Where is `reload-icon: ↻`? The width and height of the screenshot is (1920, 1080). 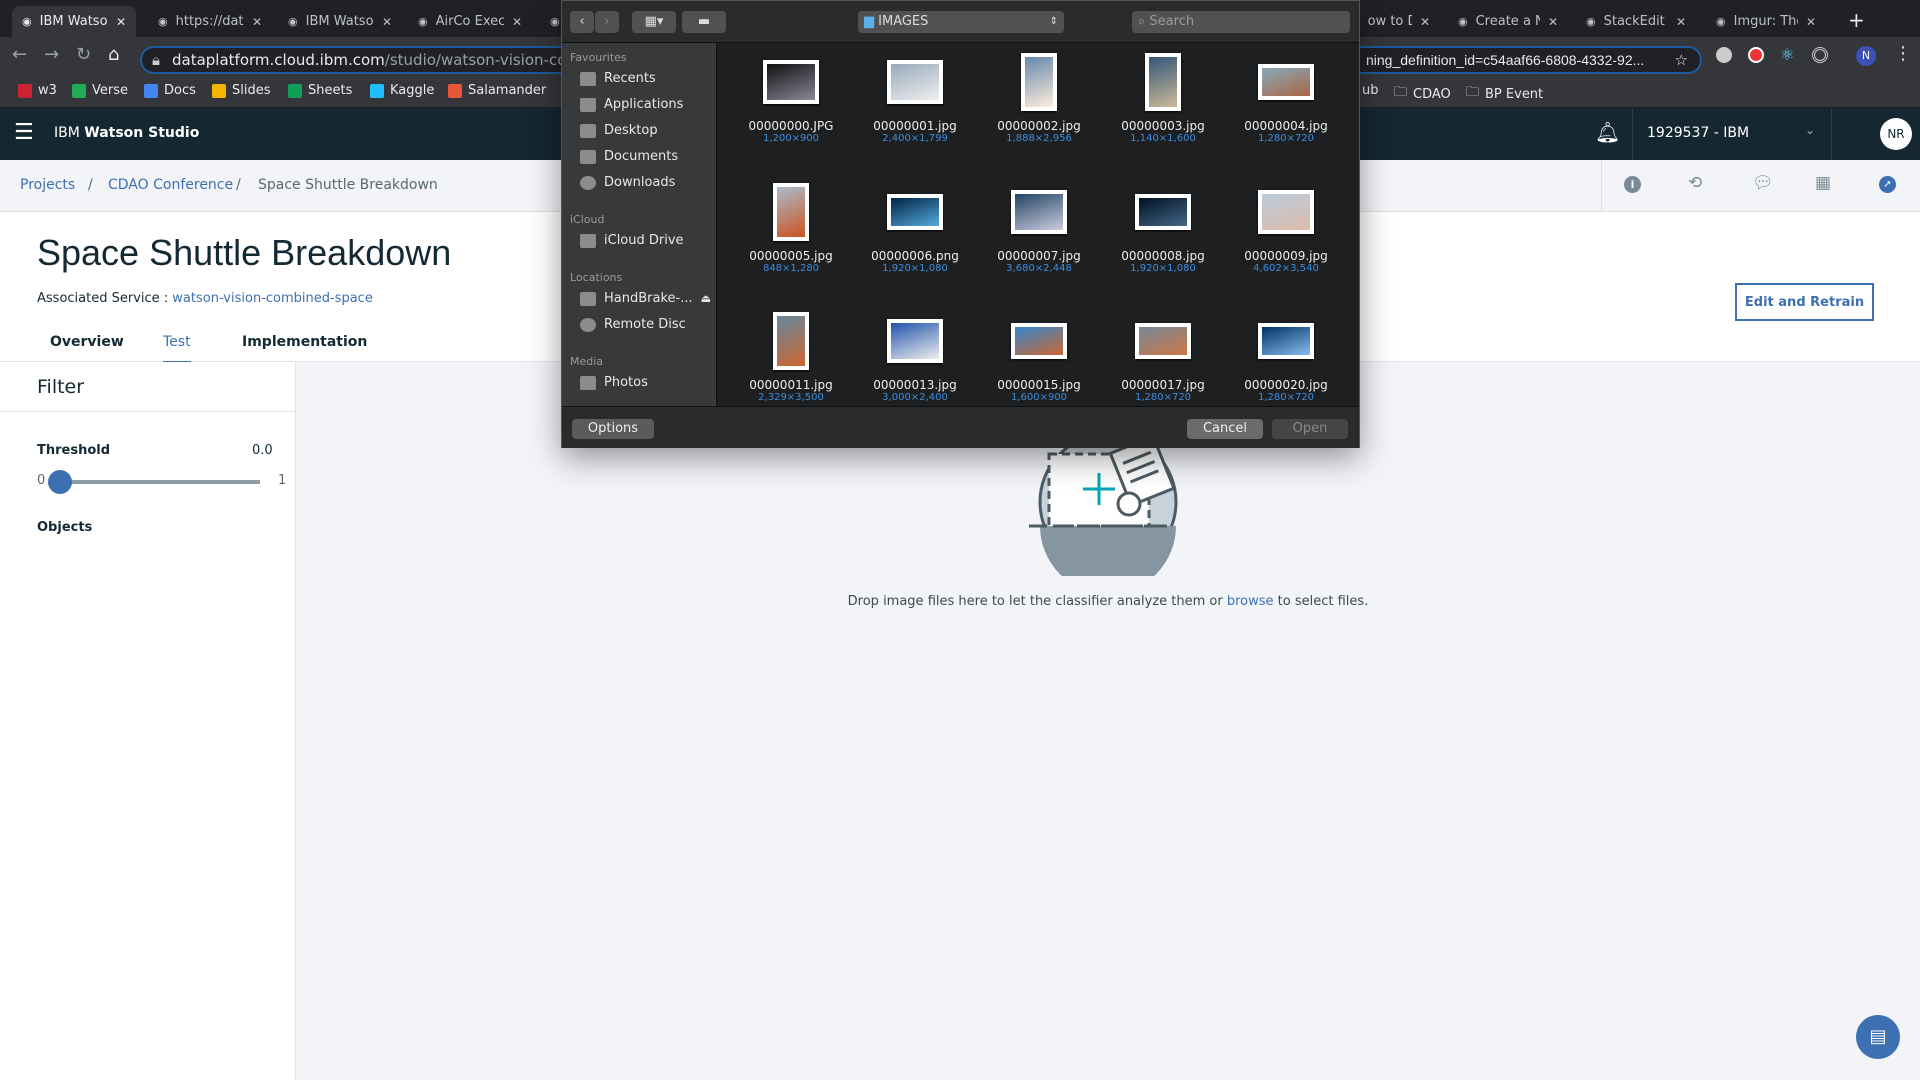
reload-icon: ↻ is located at coordinates (83, 54).